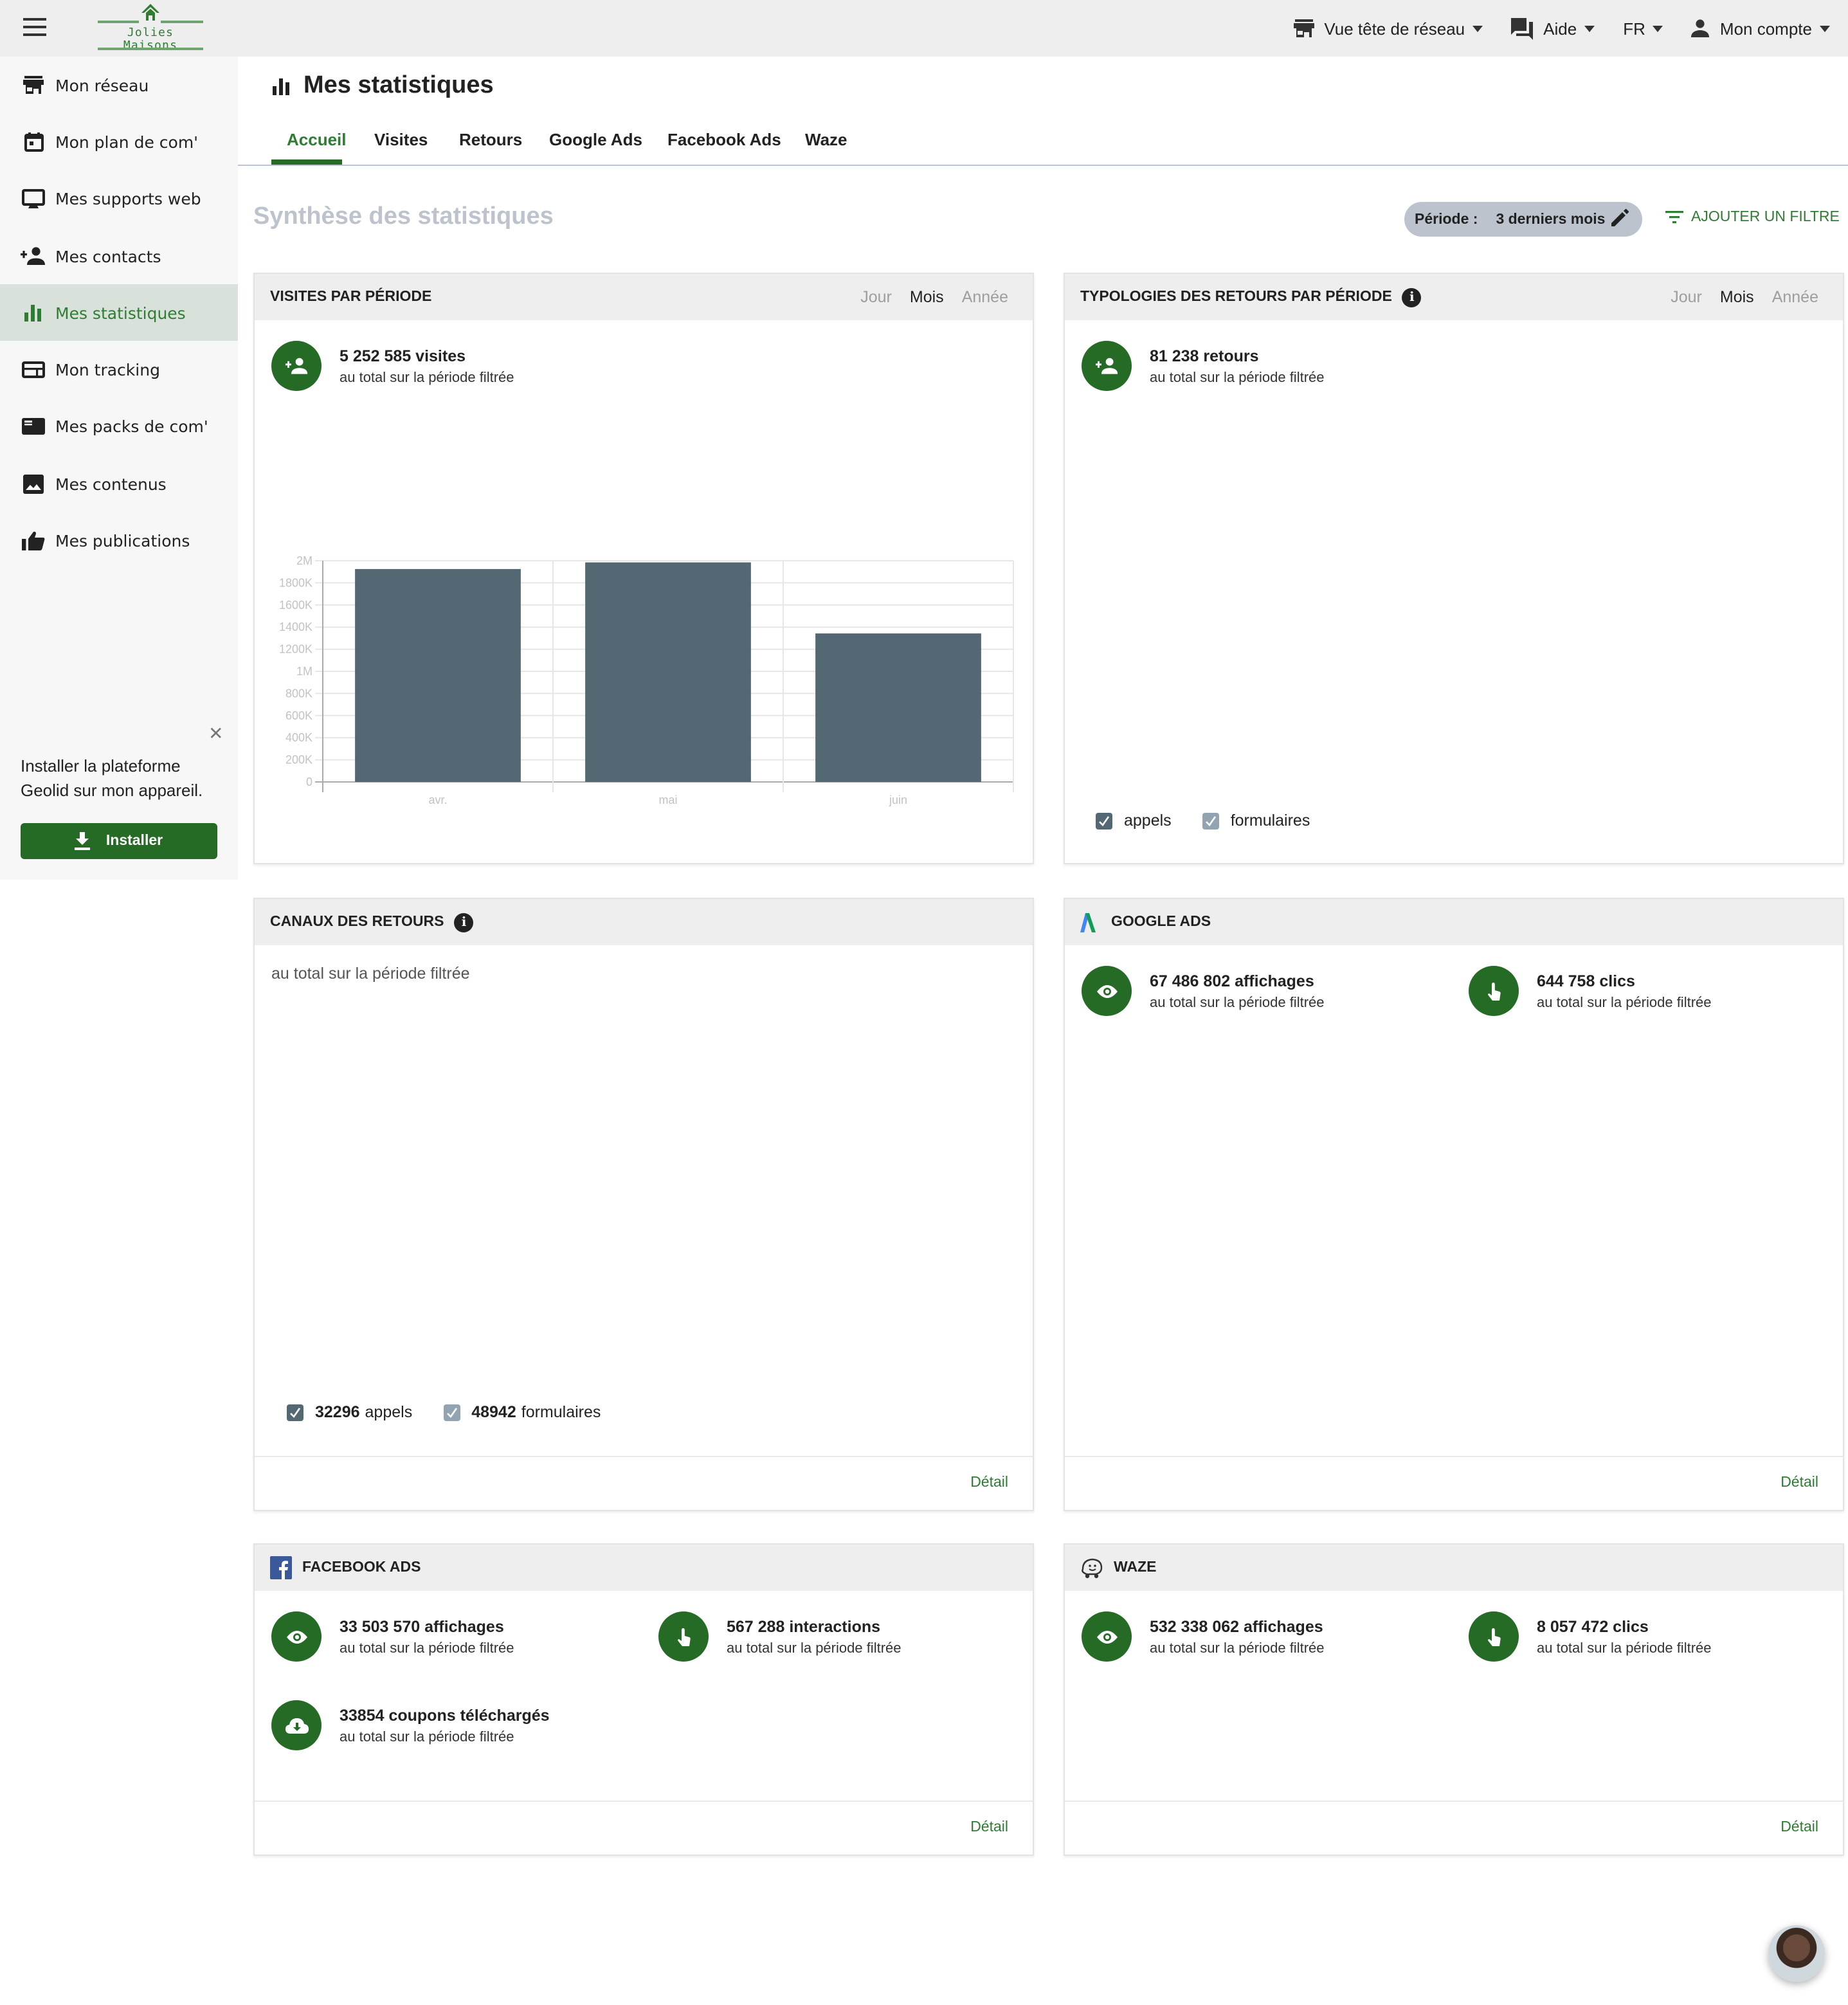 The height and width of the screenshot is (2005, 1848). Describe the element at coordinates (1388, 28) in the screenshot. I see `network-view-dropdown: Vue tête de réseau` at that location.